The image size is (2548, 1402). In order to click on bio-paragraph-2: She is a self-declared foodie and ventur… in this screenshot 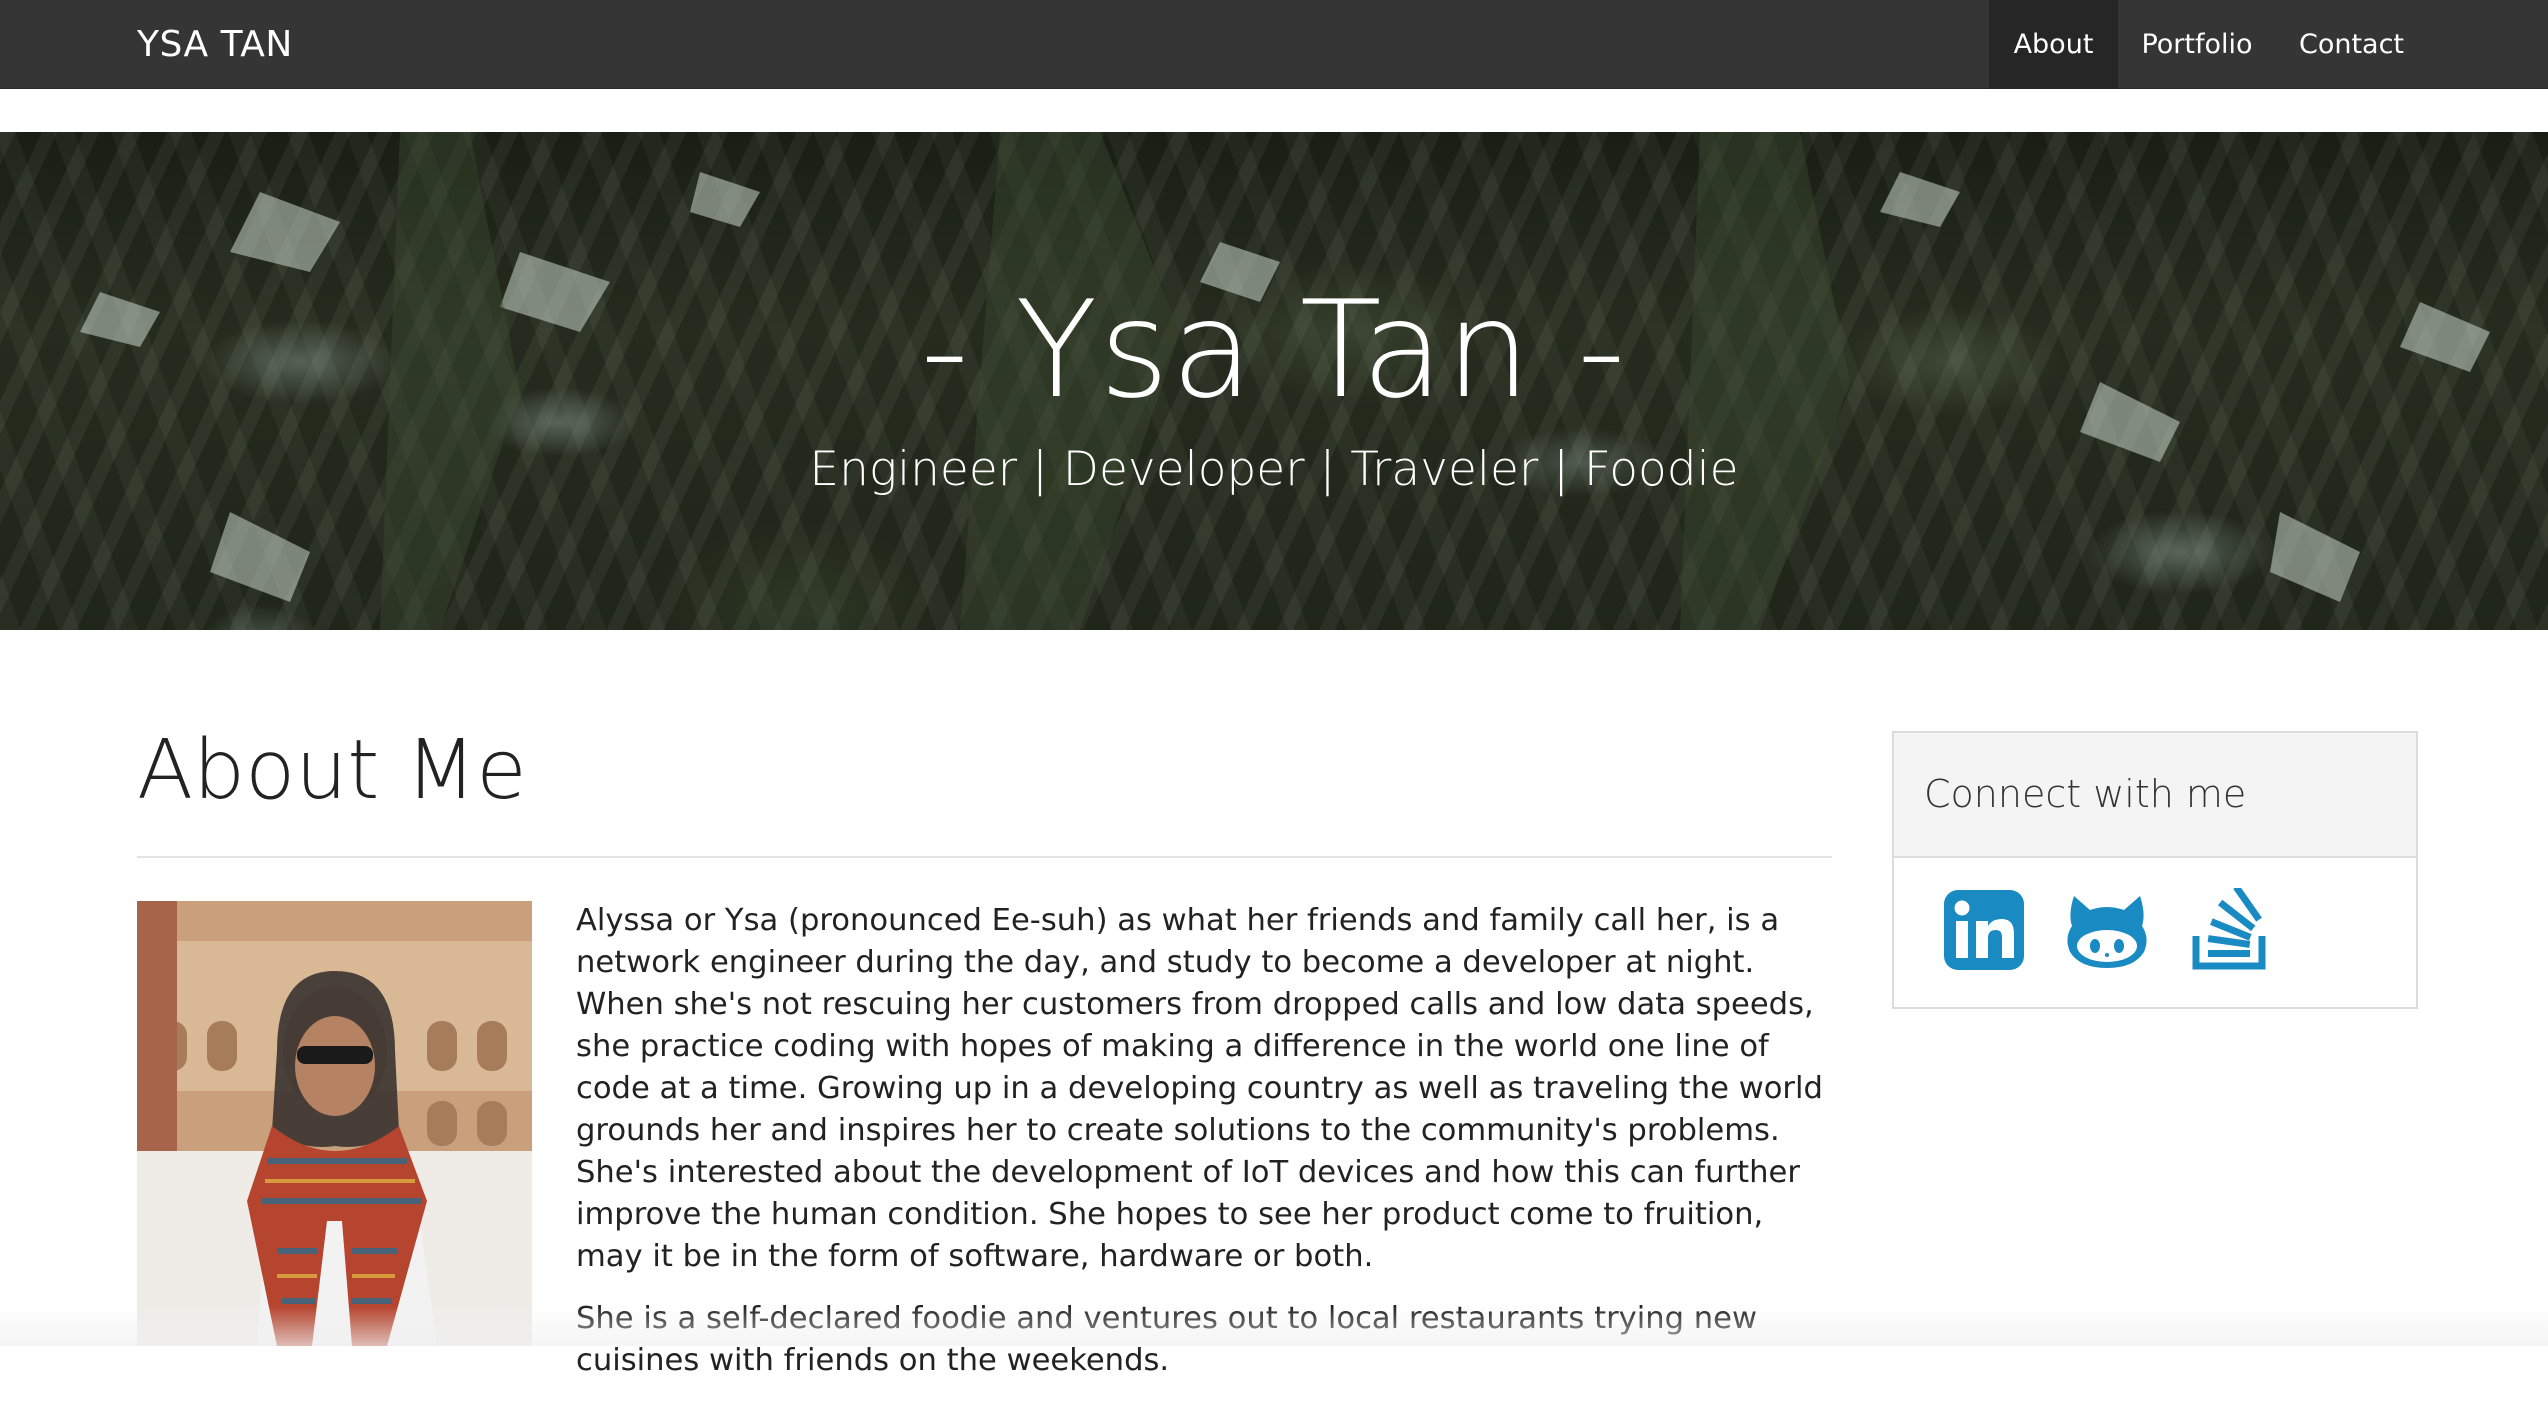, I will do `click(1167, 1339)`.